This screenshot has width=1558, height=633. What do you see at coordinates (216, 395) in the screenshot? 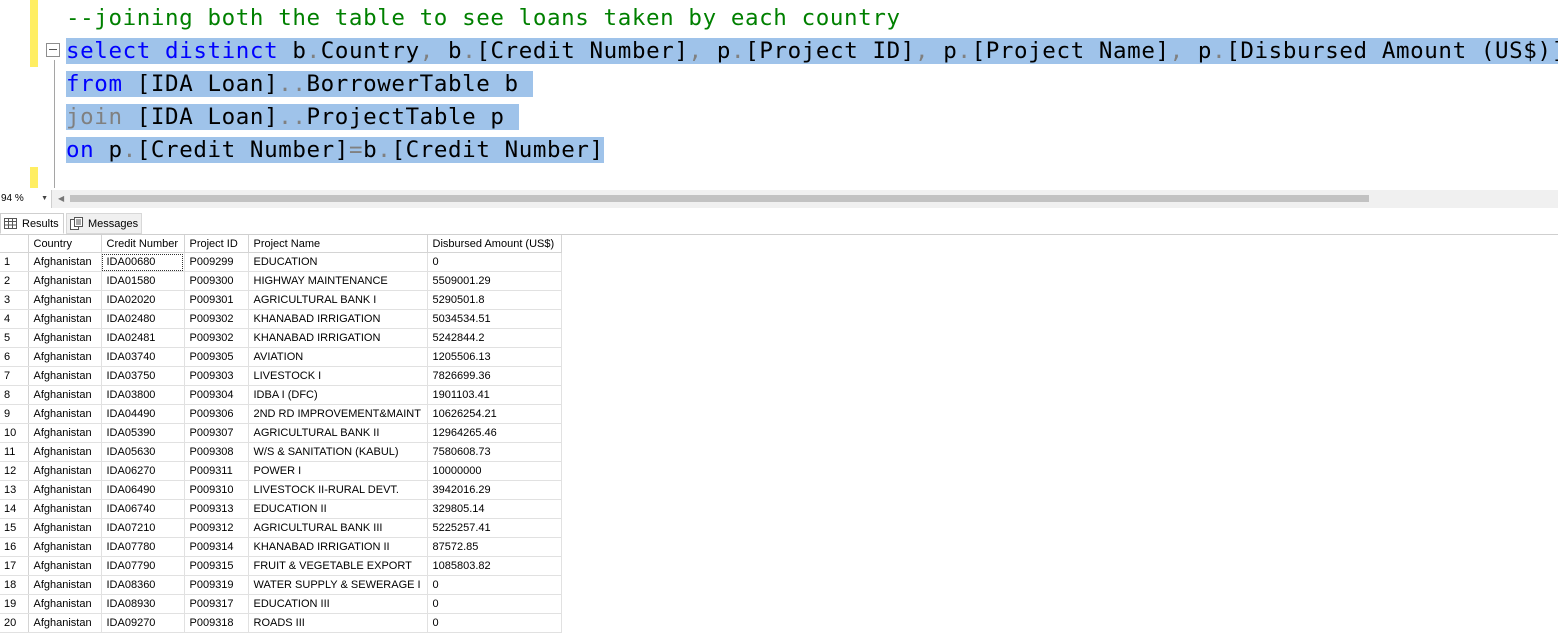
I see `cell-project-id: P009304` at bounding box center [216, 395].